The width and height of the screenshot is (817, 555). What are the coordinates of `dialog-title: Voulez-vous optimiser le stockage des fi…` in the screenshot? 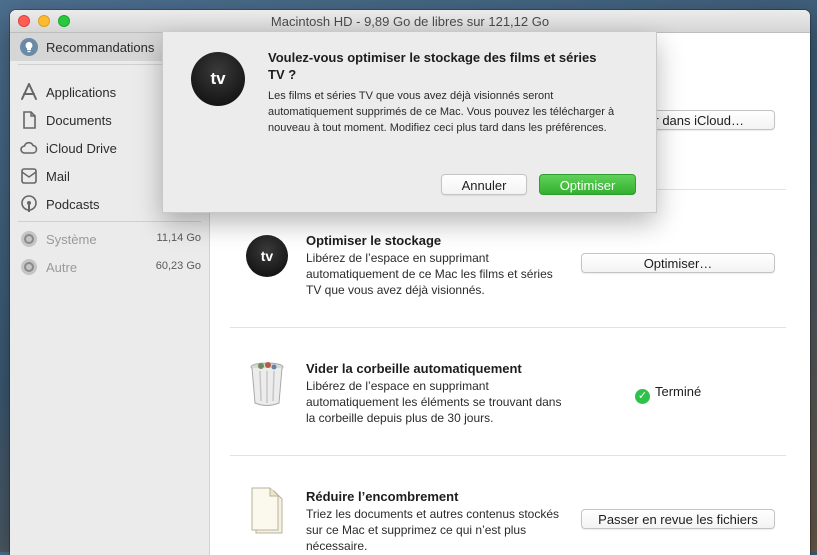 It's located at (432, 66).